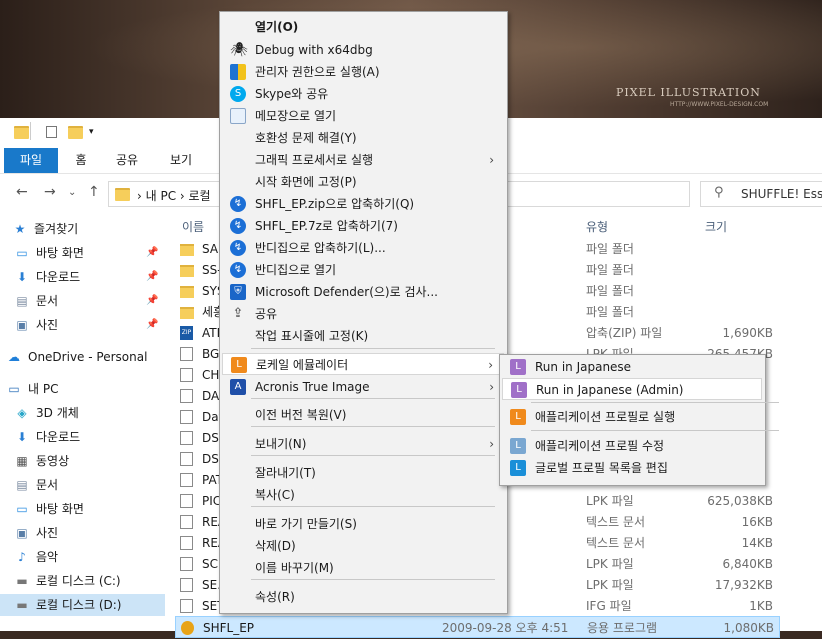 The height and width of the screenshot is (639, 822). What do you see at coordinates (82, 533) in the screenshot?
I see `nav-item-사진: ▣ 사진` at bounding box center [82, 533].